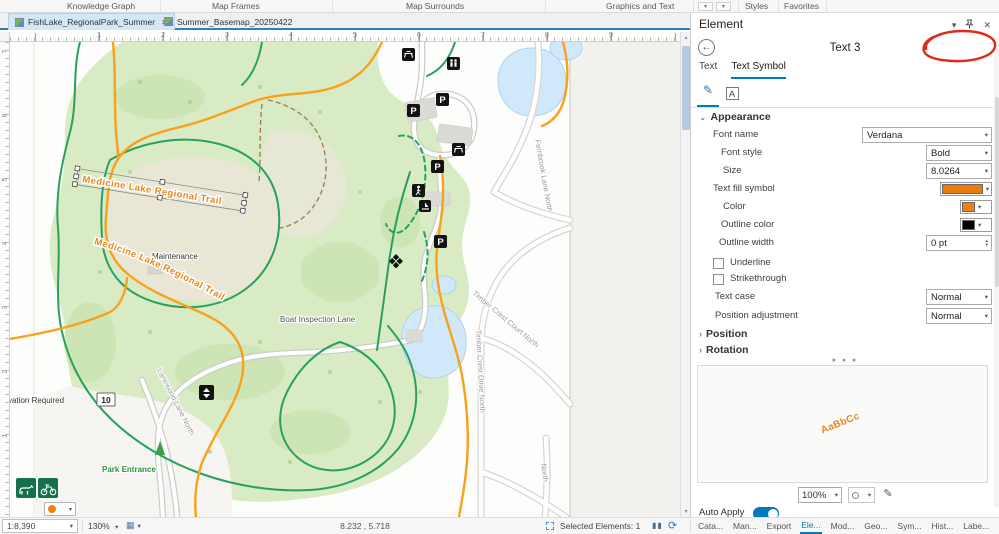  Describe the element at coordinates (845, 225) in the screenshot. I see `outline-color-row: Outline color ▾` at that location.